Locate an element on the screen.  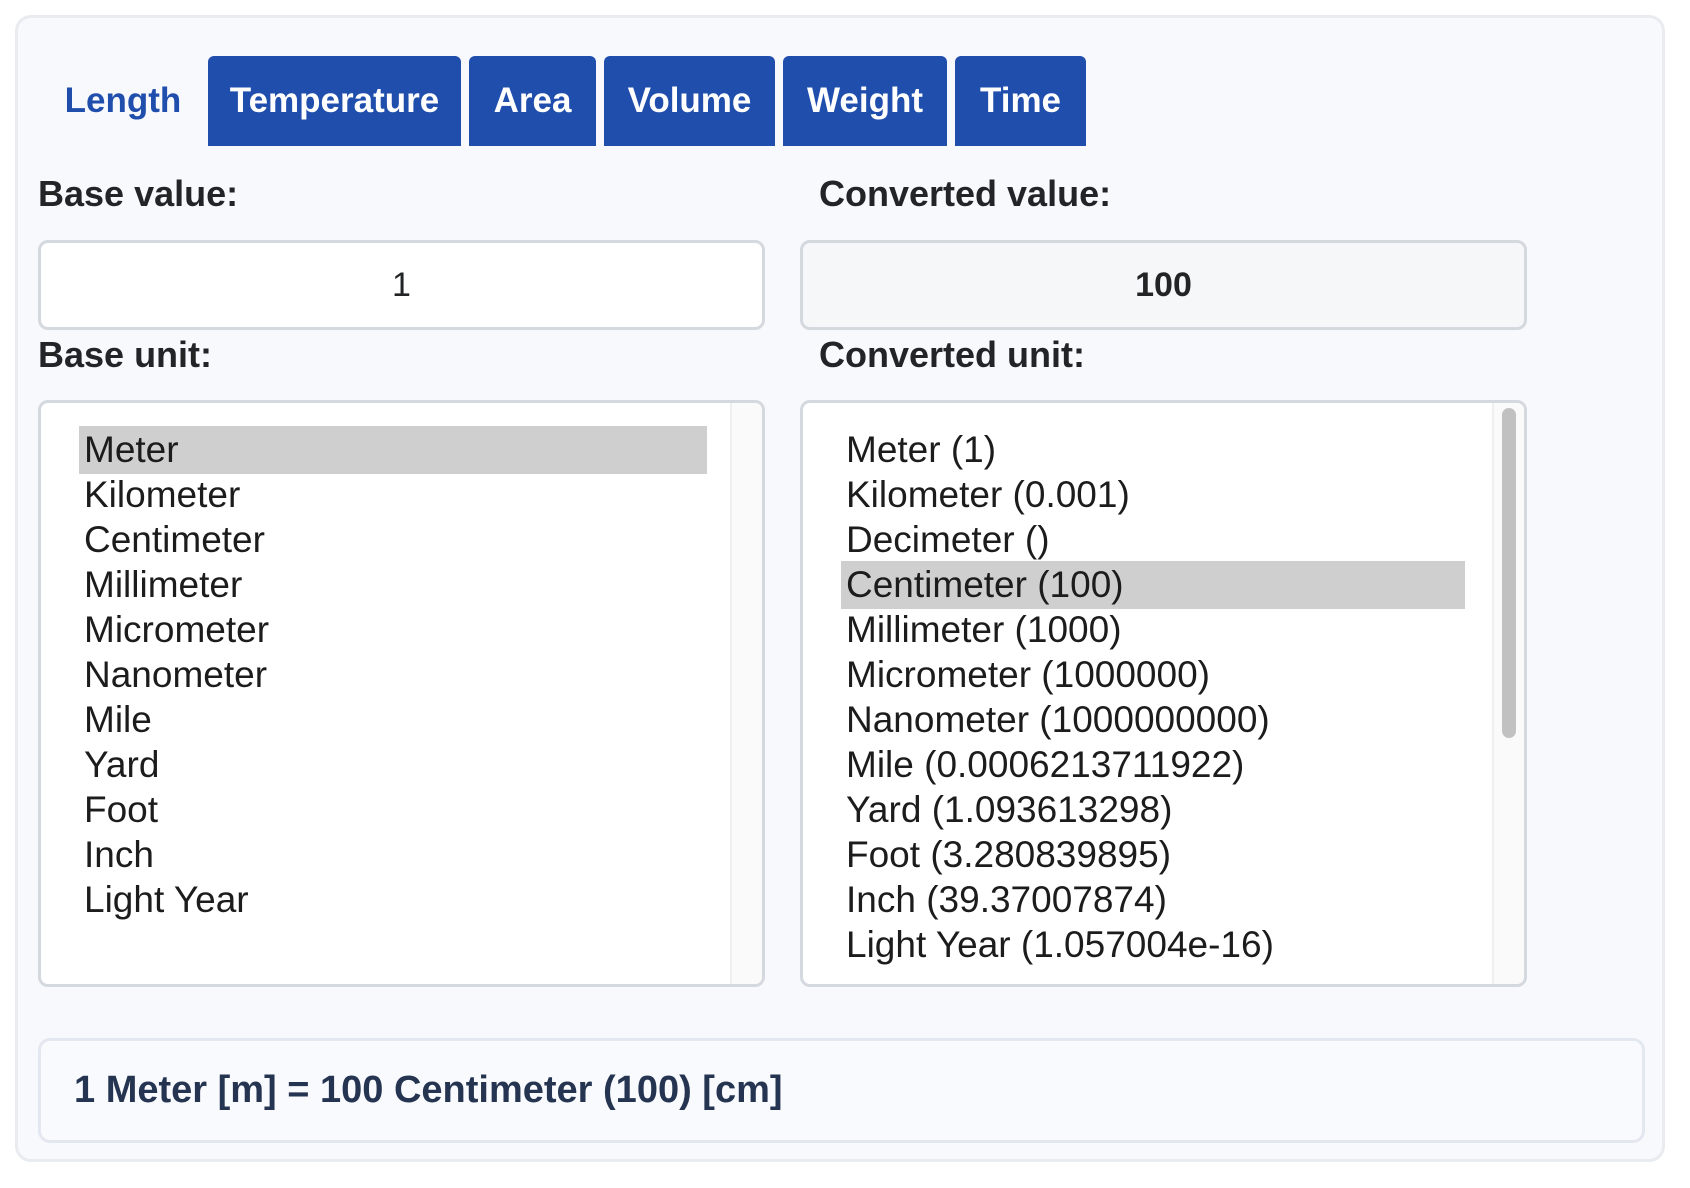
converted-unit-option-kilometer: Kilometer (0.001) is located at coordinates (985, 495).